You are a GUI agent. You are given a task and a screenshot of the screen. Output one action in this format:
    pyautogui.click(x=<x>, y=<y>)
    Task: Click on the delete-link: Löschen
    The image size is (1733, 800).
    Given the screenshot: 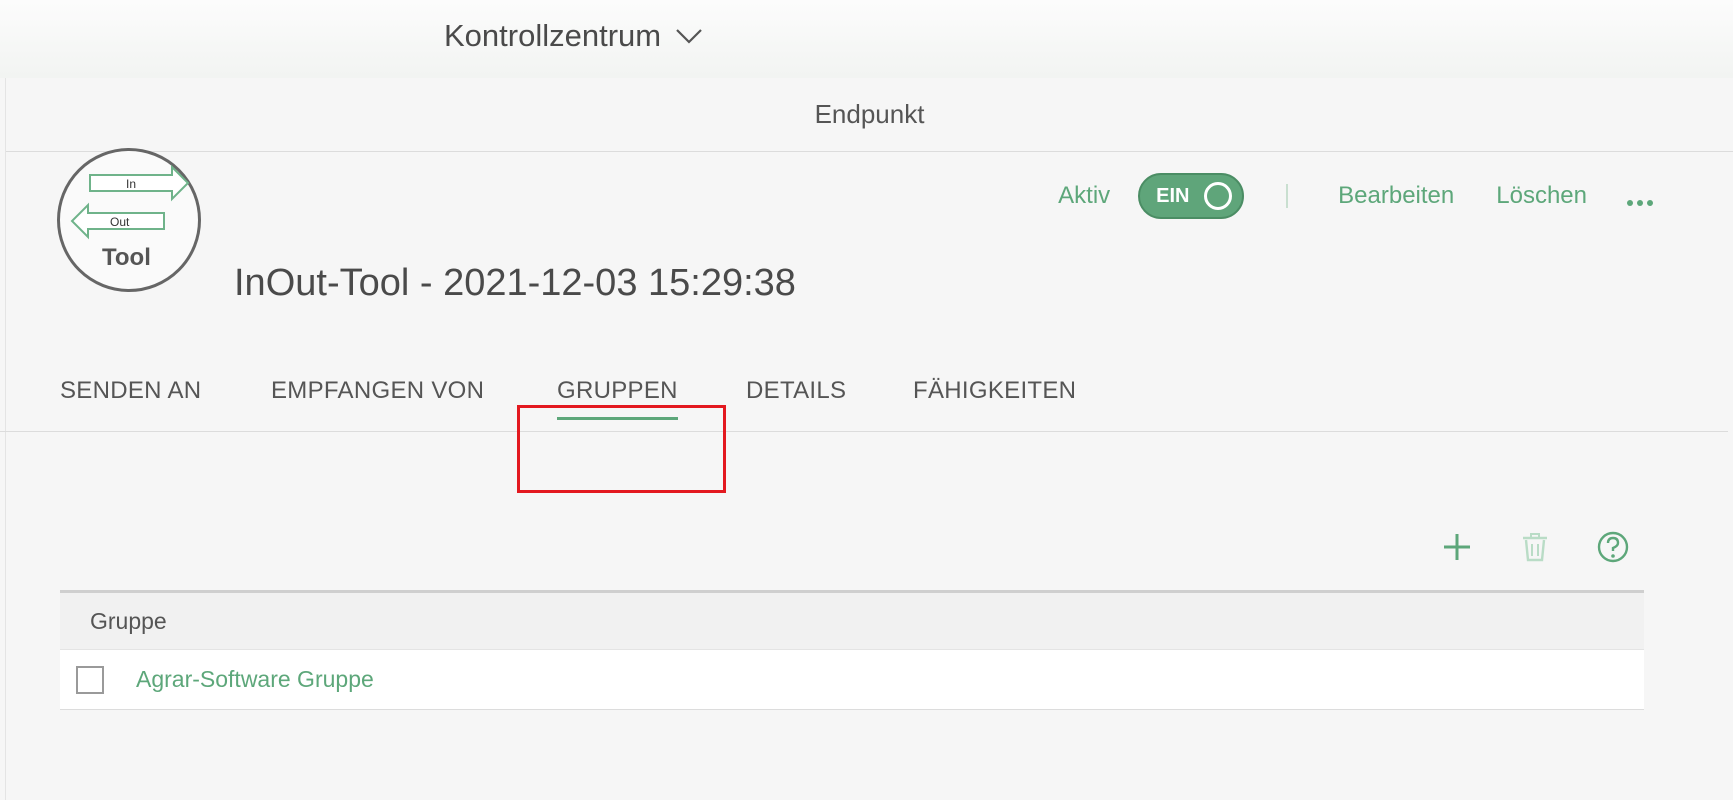 What is the action you would take?
    pyautogui.click(x=1541, y=196)
    